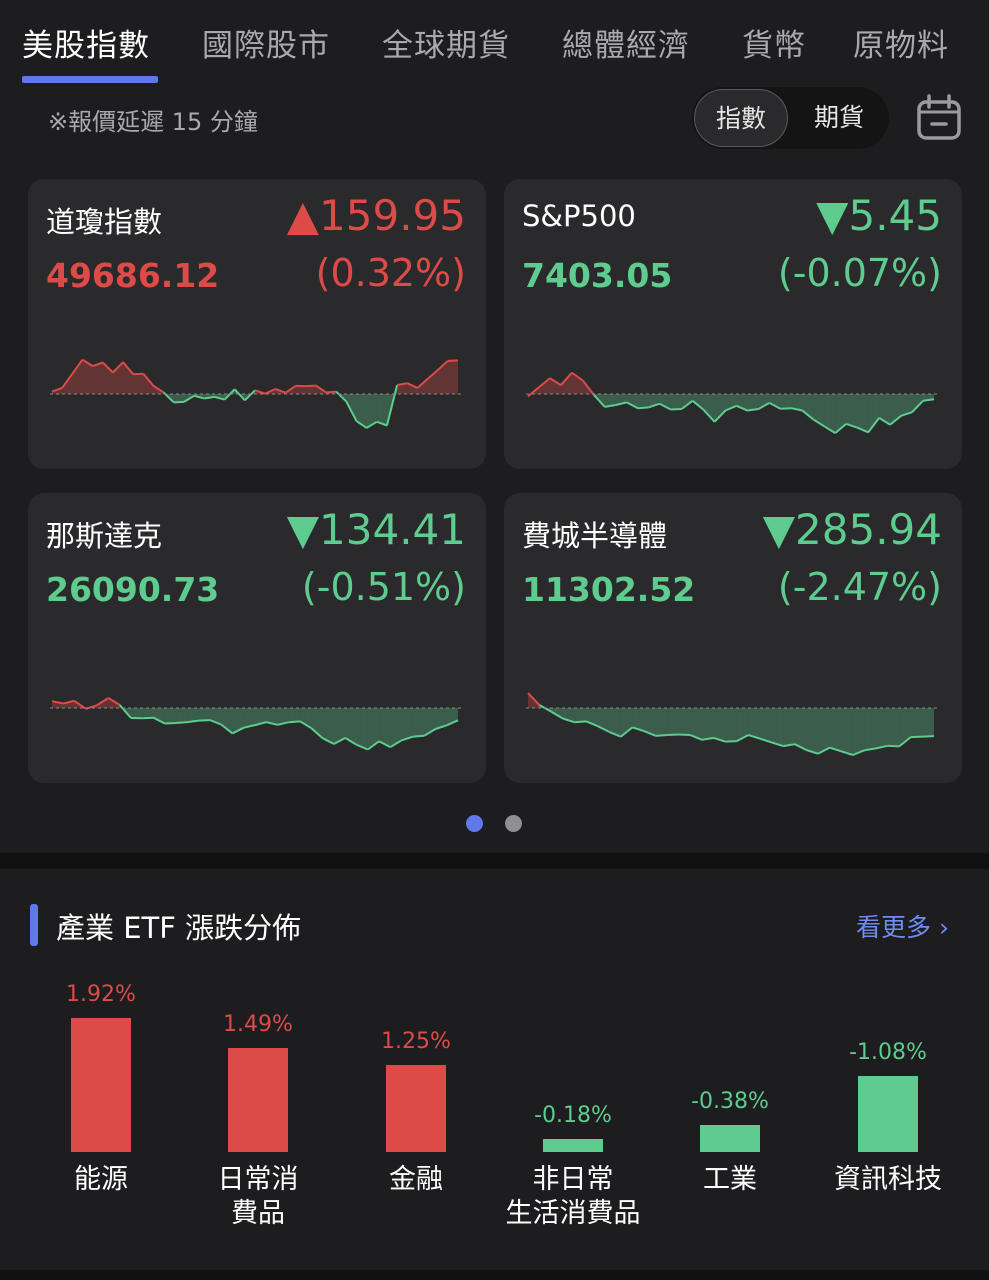 This screenshot has height=1280, width=989. I want to click on tab-international-markets: 國際股市, so click(266, 42).